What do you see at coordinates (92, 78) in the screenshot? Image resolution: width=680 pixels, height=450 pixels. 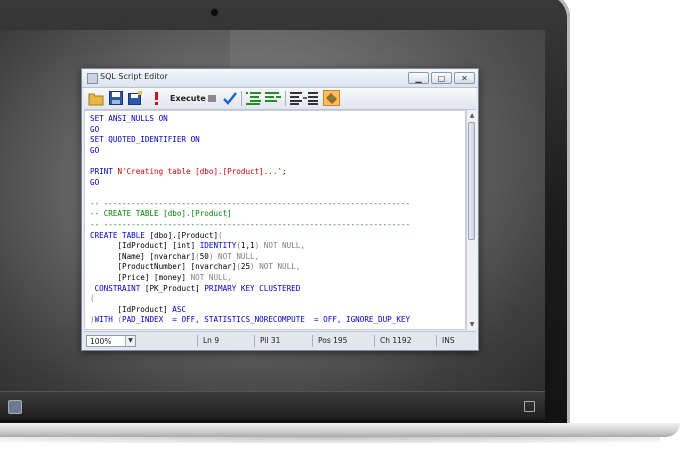 I see `app-icon` at bounding box center [92, 78].